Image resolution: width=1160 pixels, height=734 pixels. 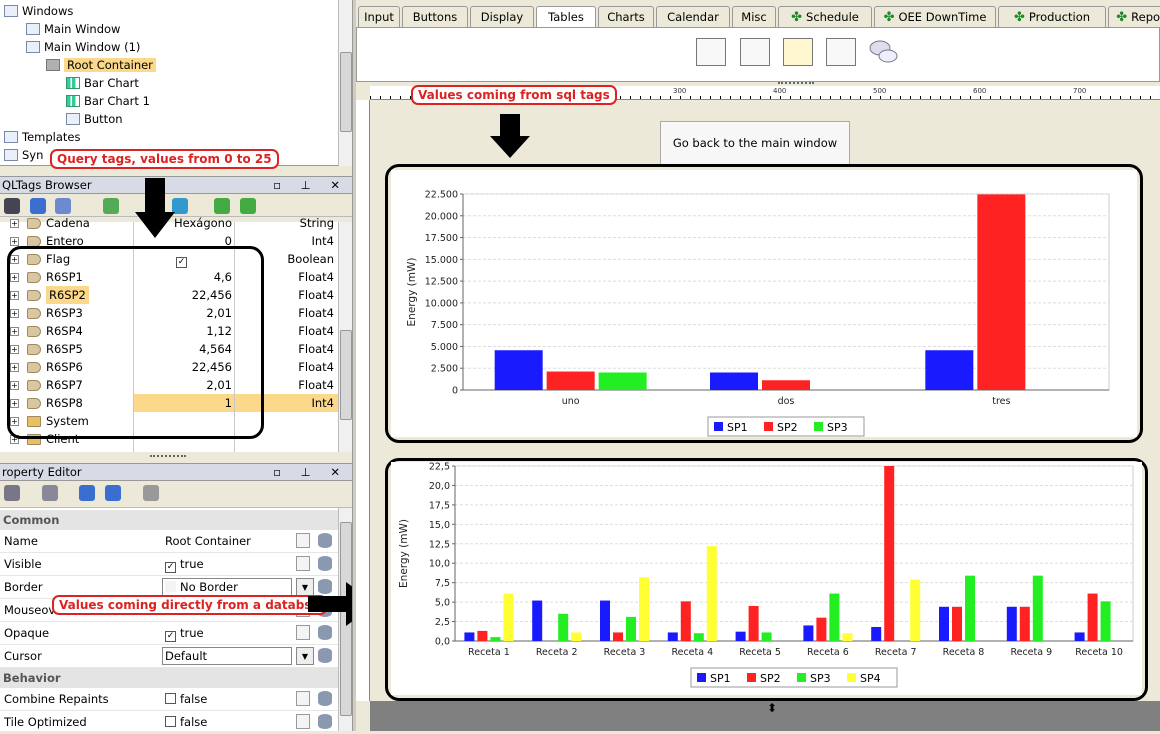 What do you see at coordinates (53, 65) in the screenshot?
I see `window-icon` at bounding box center [53, 65].